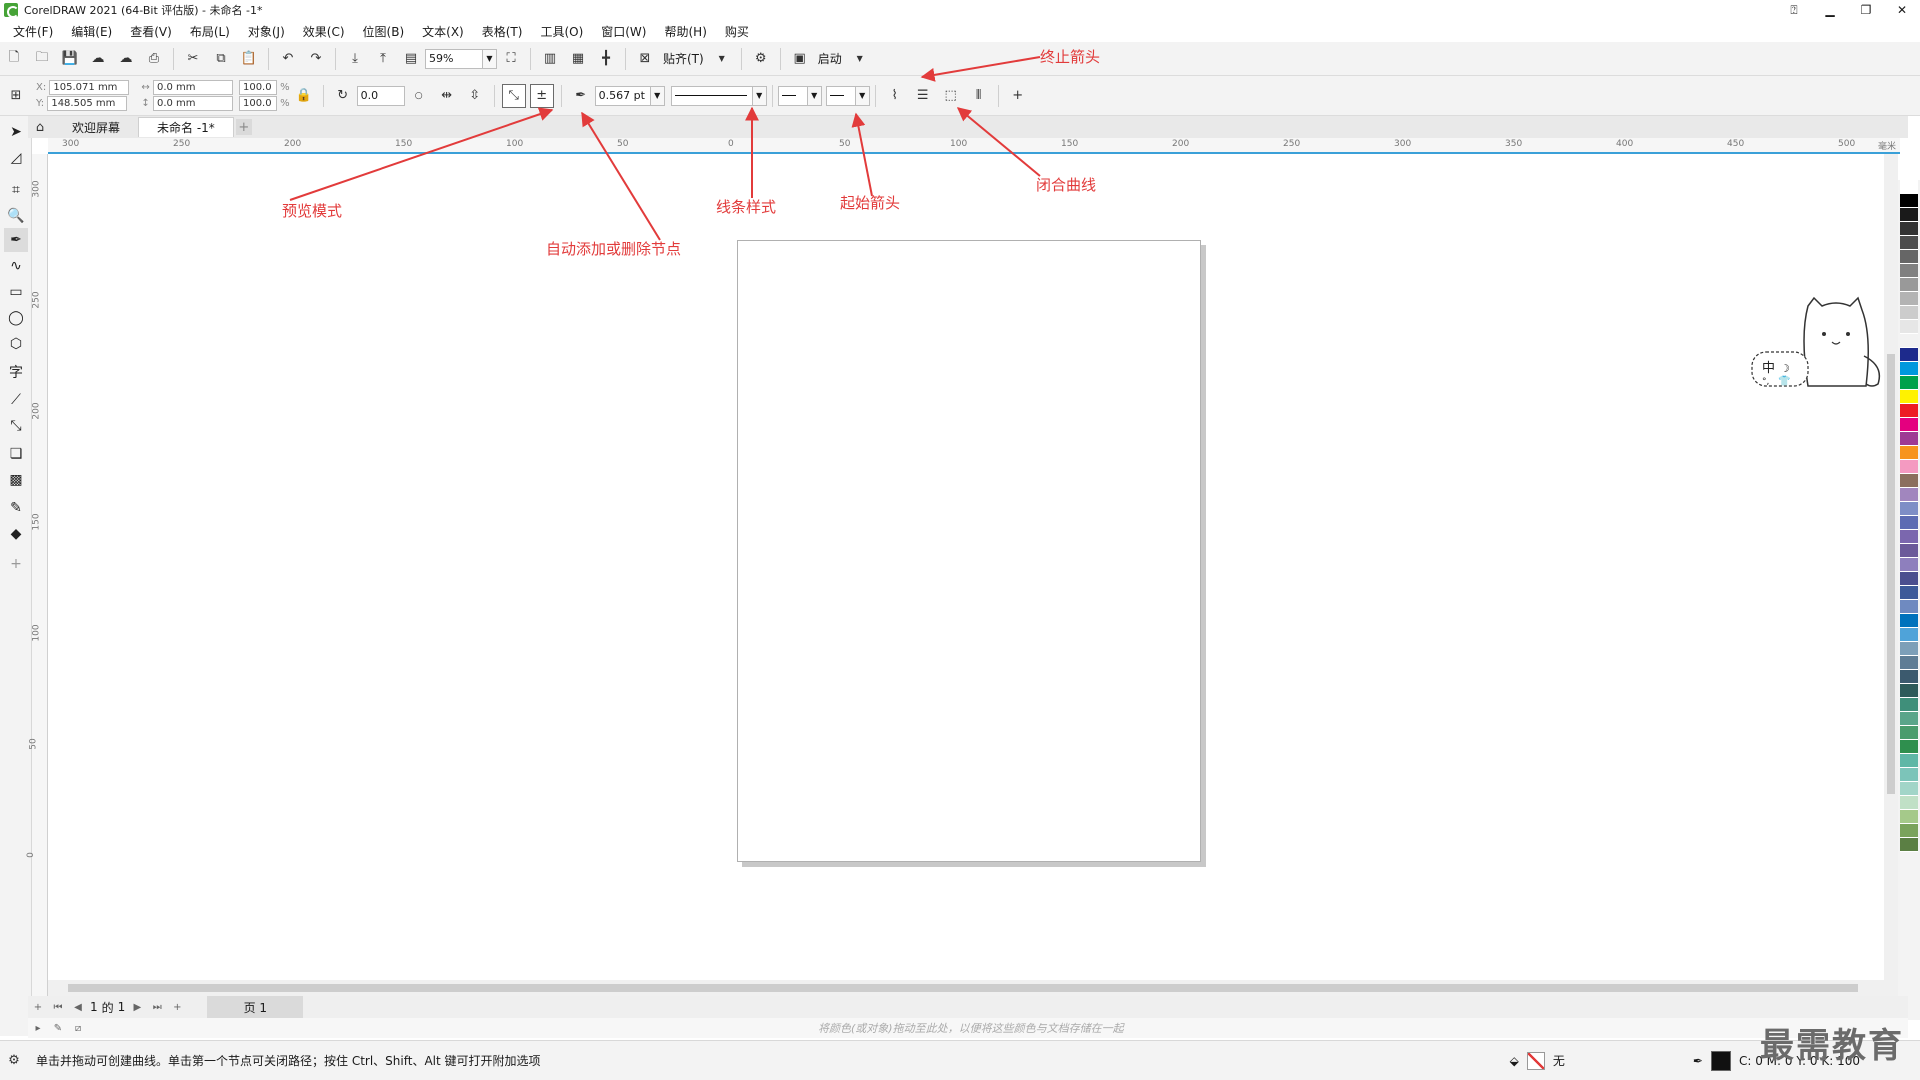  I want to click on end-arrow-pointer, so click(980, 69).